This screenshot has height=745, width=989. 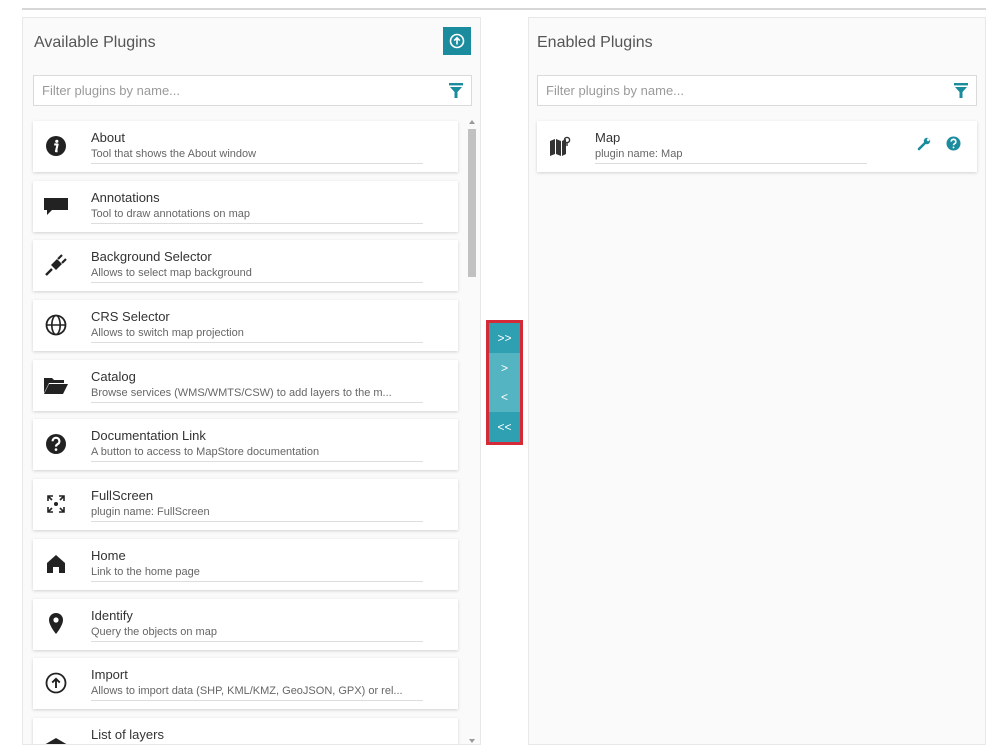 I want to click on plugin-description: plugin name: FullScreen, so click(x=257, y=514).